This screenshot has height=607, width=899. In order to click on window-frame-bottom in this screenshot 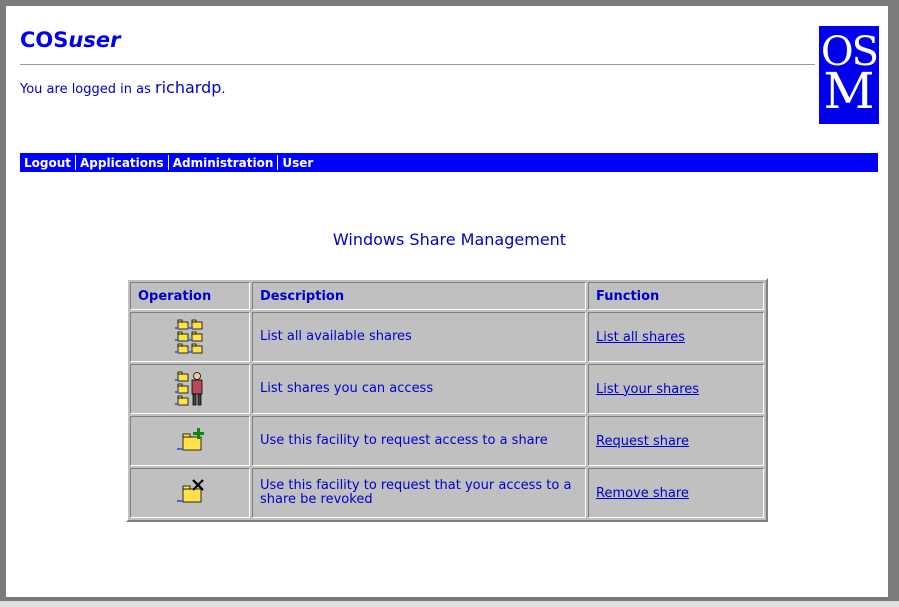, I will do `click(449, 604)`.